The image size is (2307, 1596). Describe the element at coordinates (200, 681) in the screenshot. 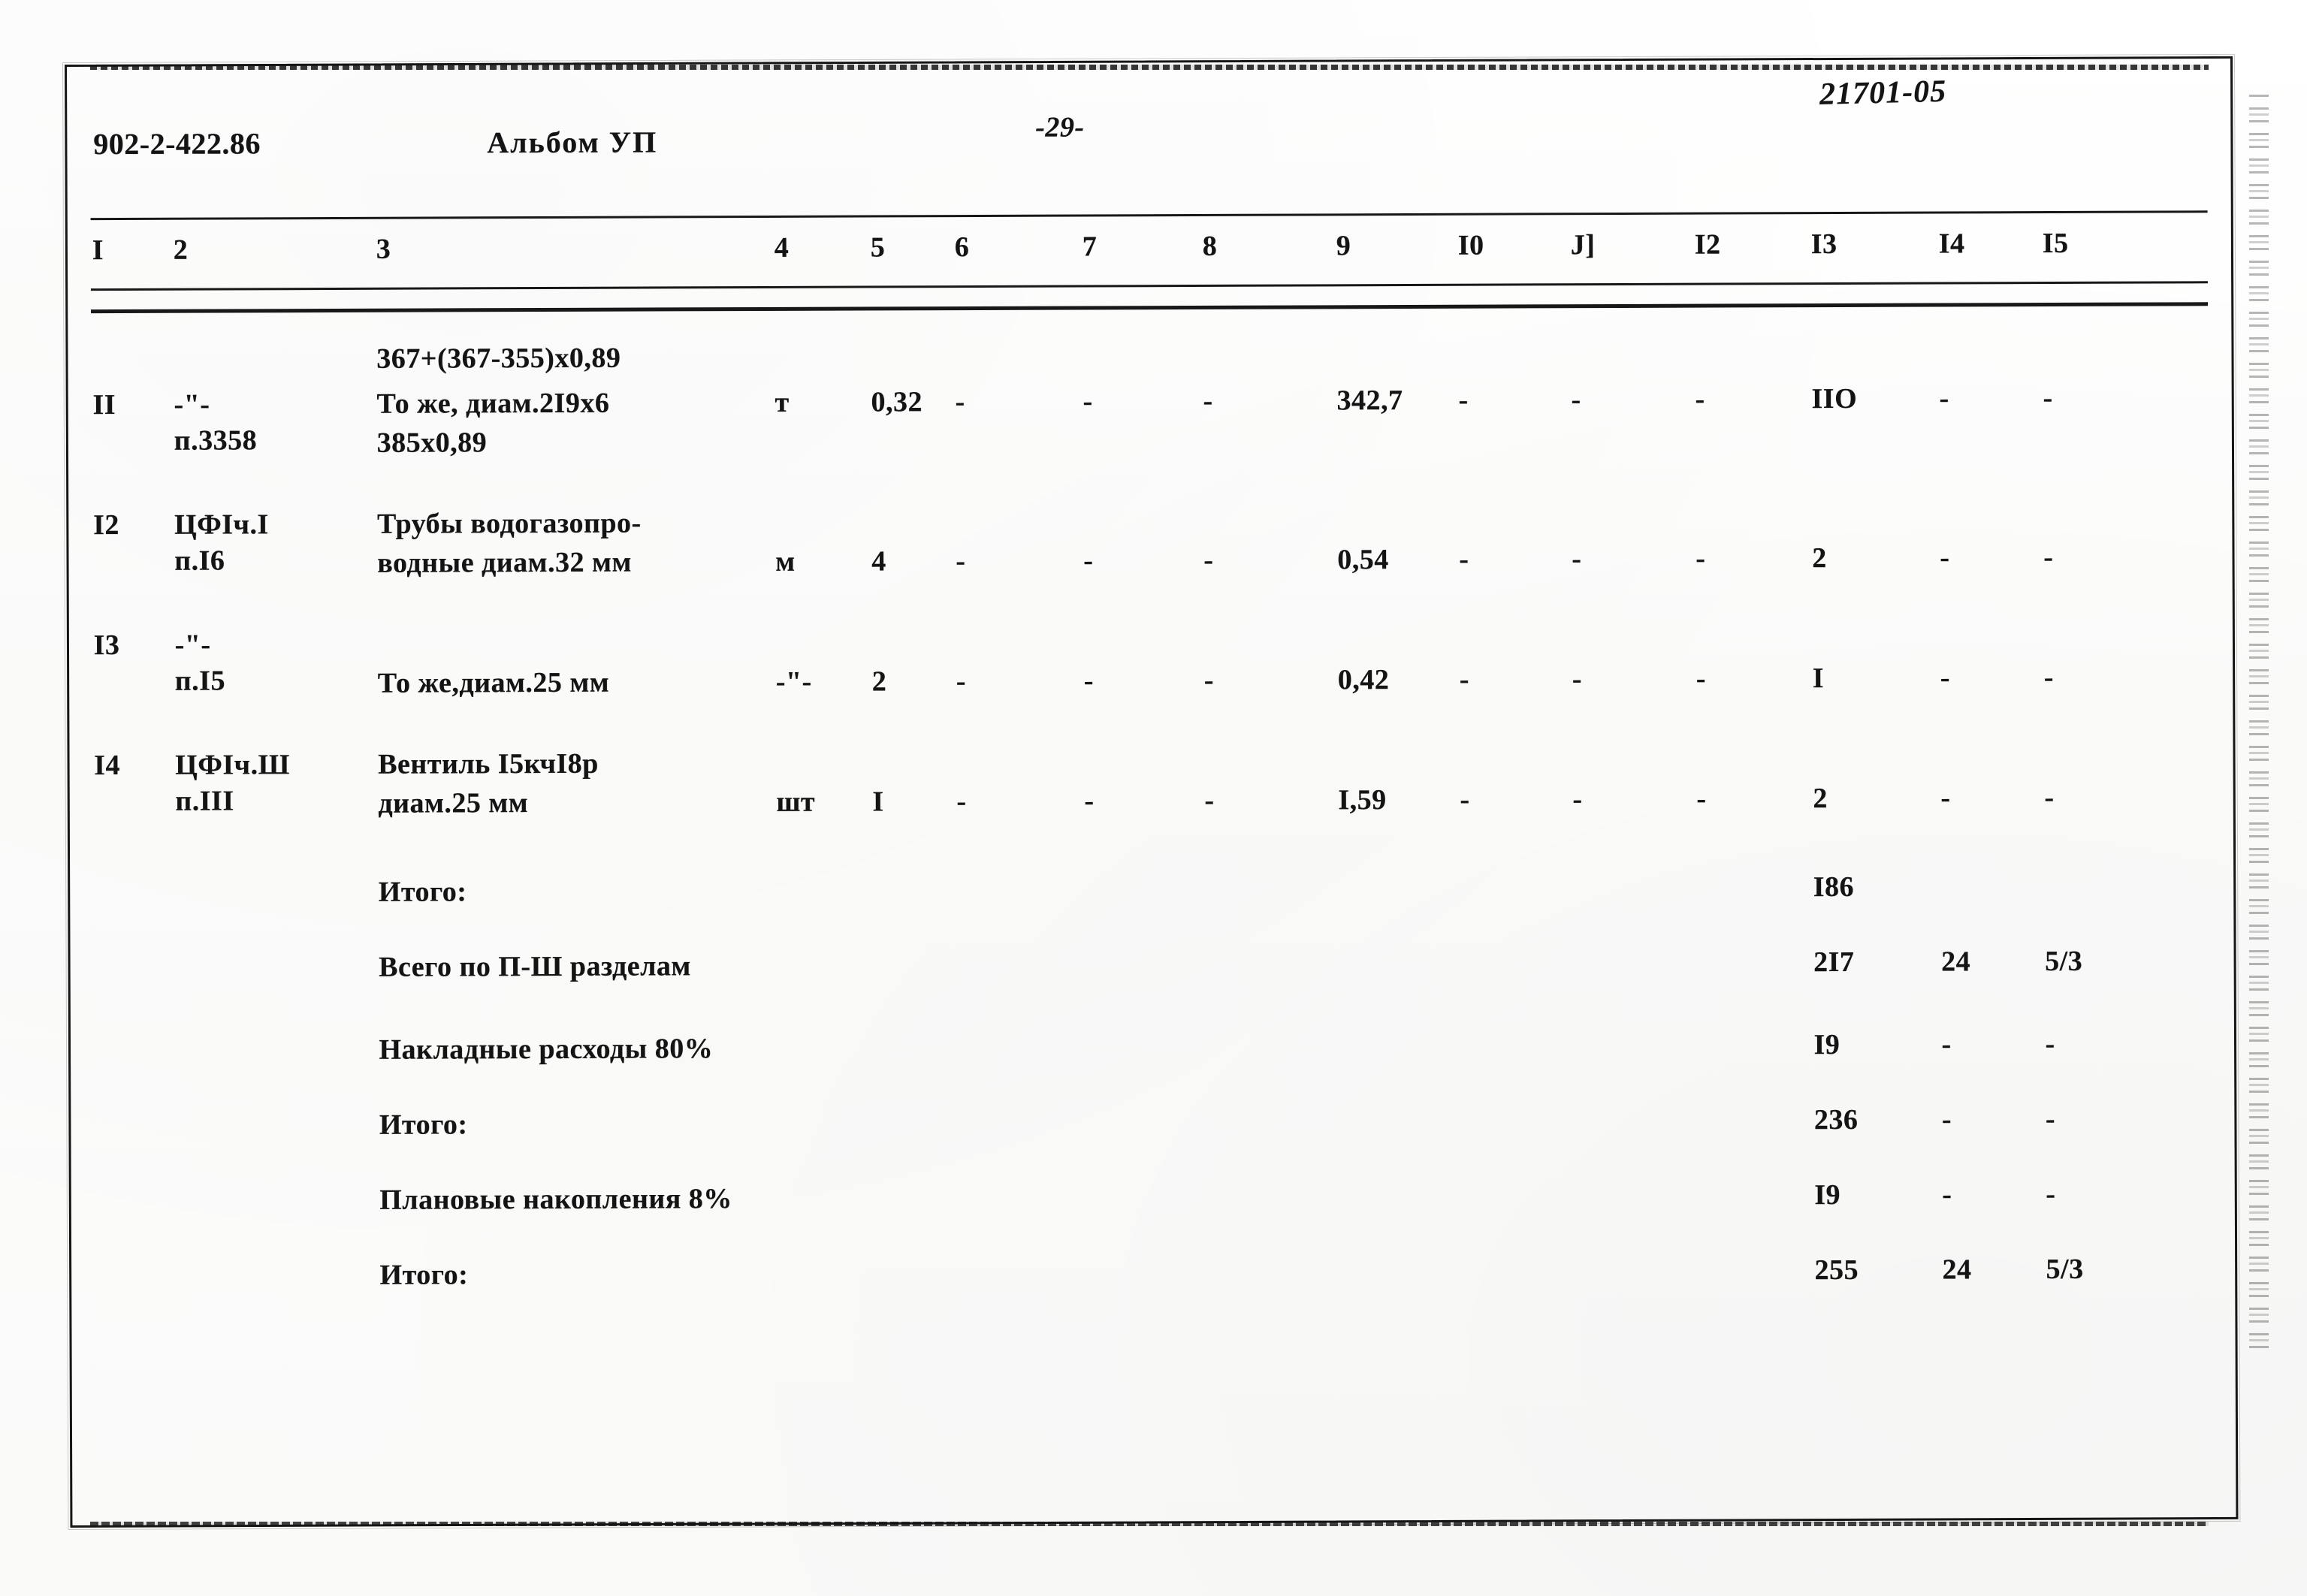

I see `row-reference-line2: п.I5` at that location.